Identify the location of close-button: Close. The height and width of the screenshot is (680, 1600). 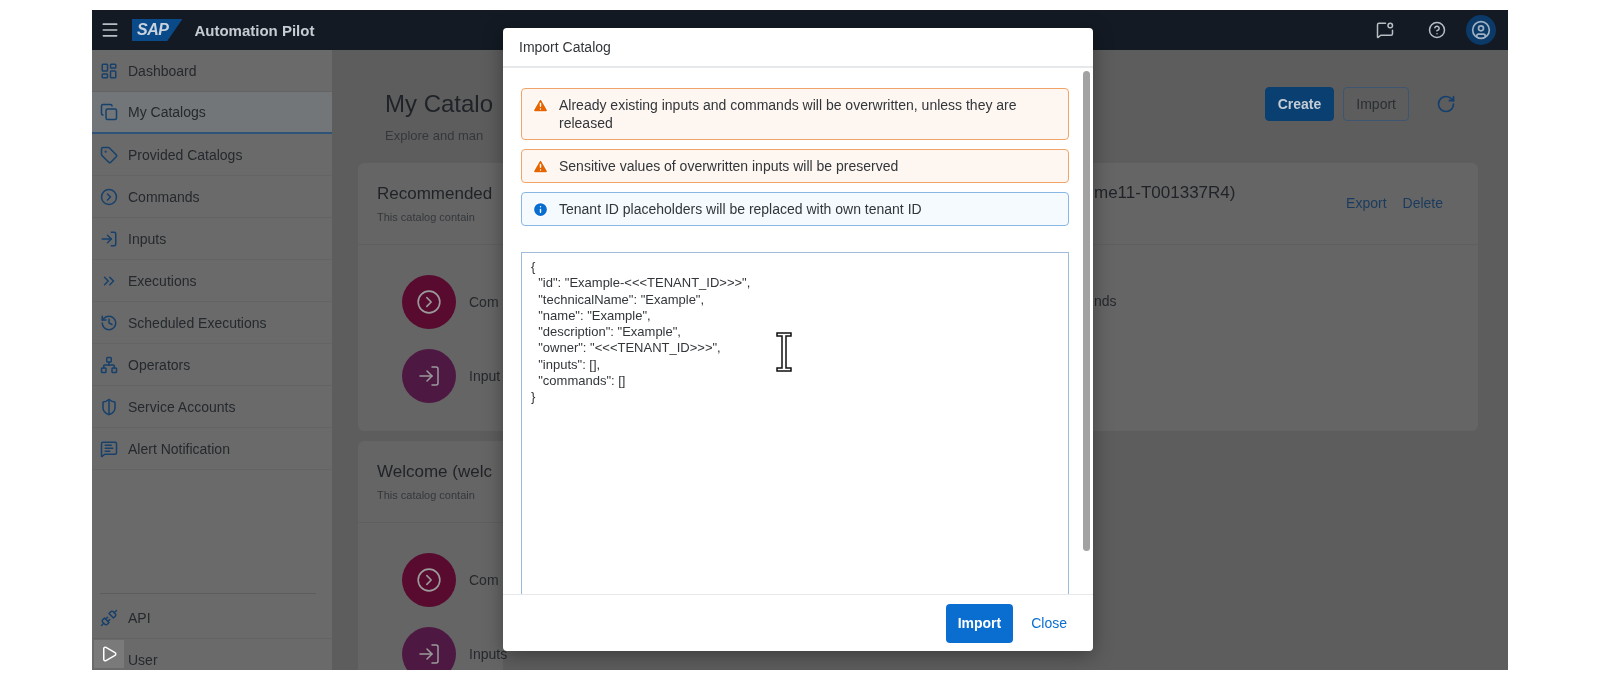
(1049, 623).